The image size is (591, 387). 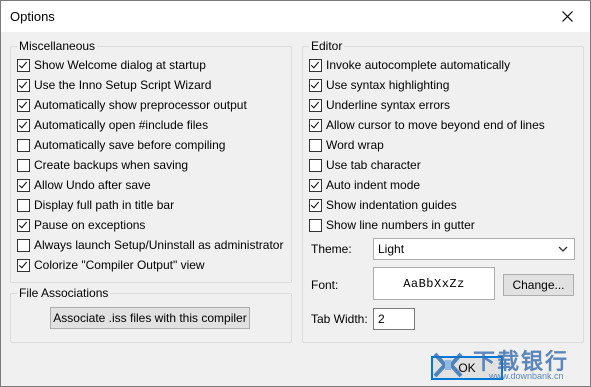 I want to click on editor-legend: Editor, so click(x=327, y=46).